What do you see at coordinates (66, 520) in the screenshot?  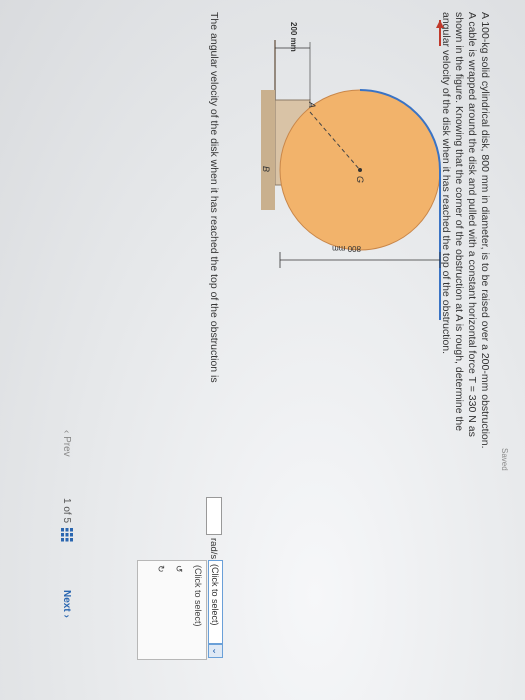 I see `page-total: 5` at bounding box center [66, 520].